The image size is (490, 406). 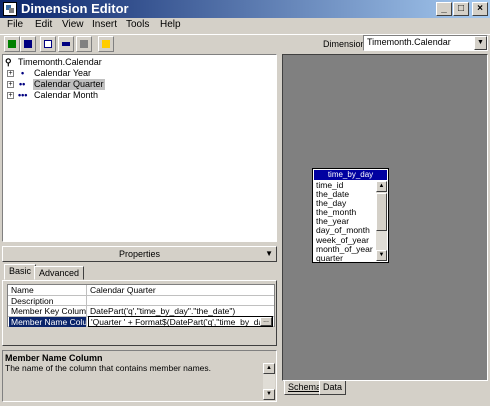 I want to click on column-item: week_of_year, so click(x=345, y=240).